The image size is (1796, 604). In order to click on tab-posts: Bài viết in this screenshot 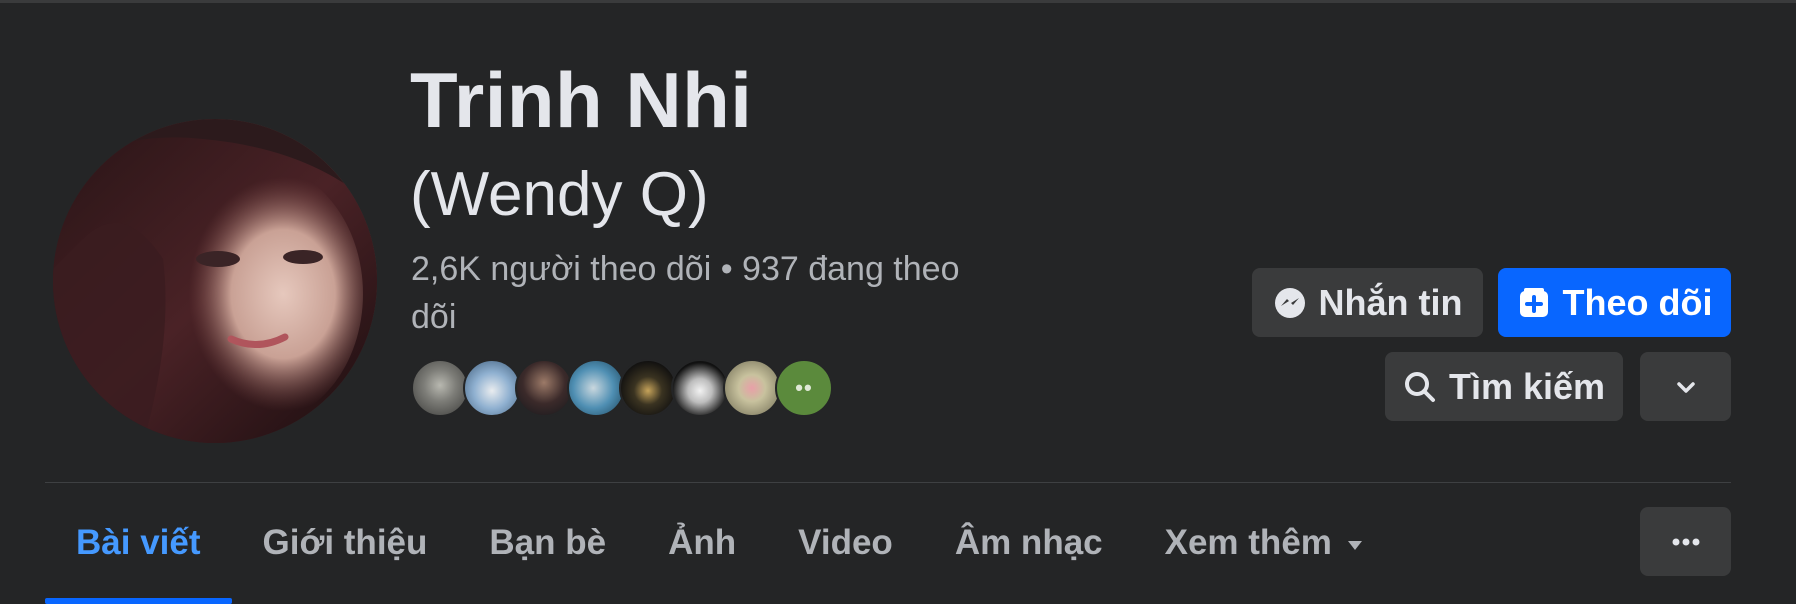, I will do `click(138, 556)`.